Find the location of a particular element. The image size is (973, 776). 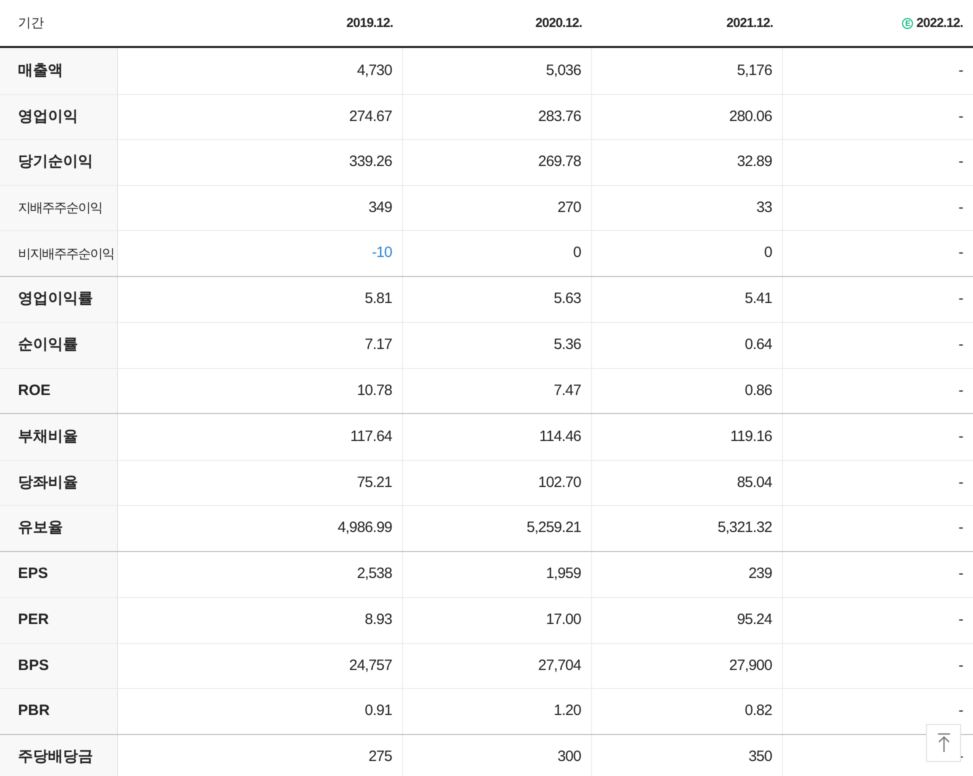

row-header: PBR is located at coordinates (59, 711).